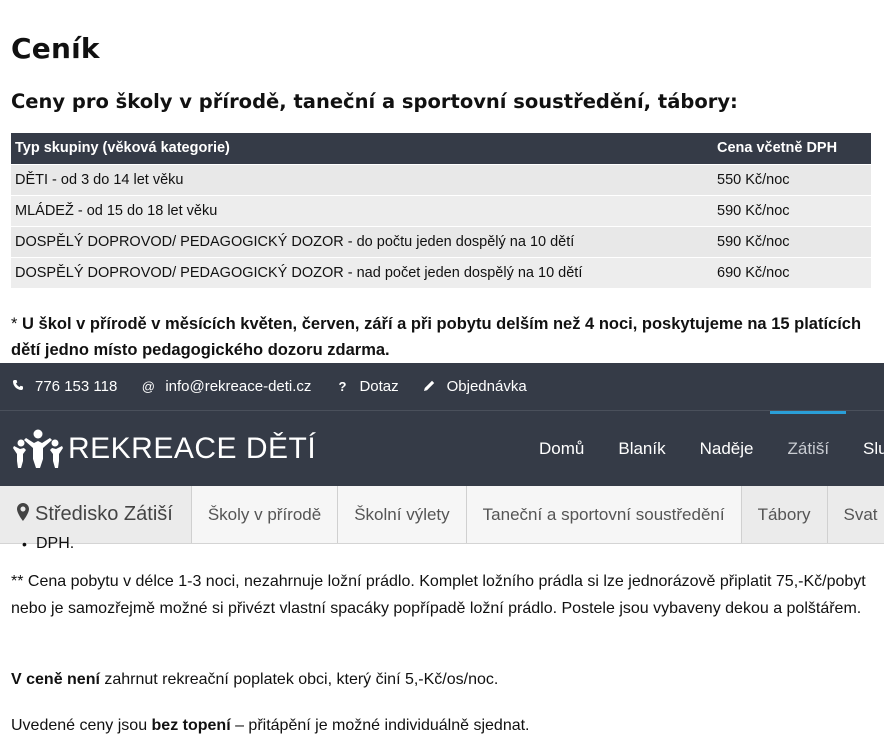 This screenshot has height=756, width=884. I want to click on at-icon: @, so click(148, 386).